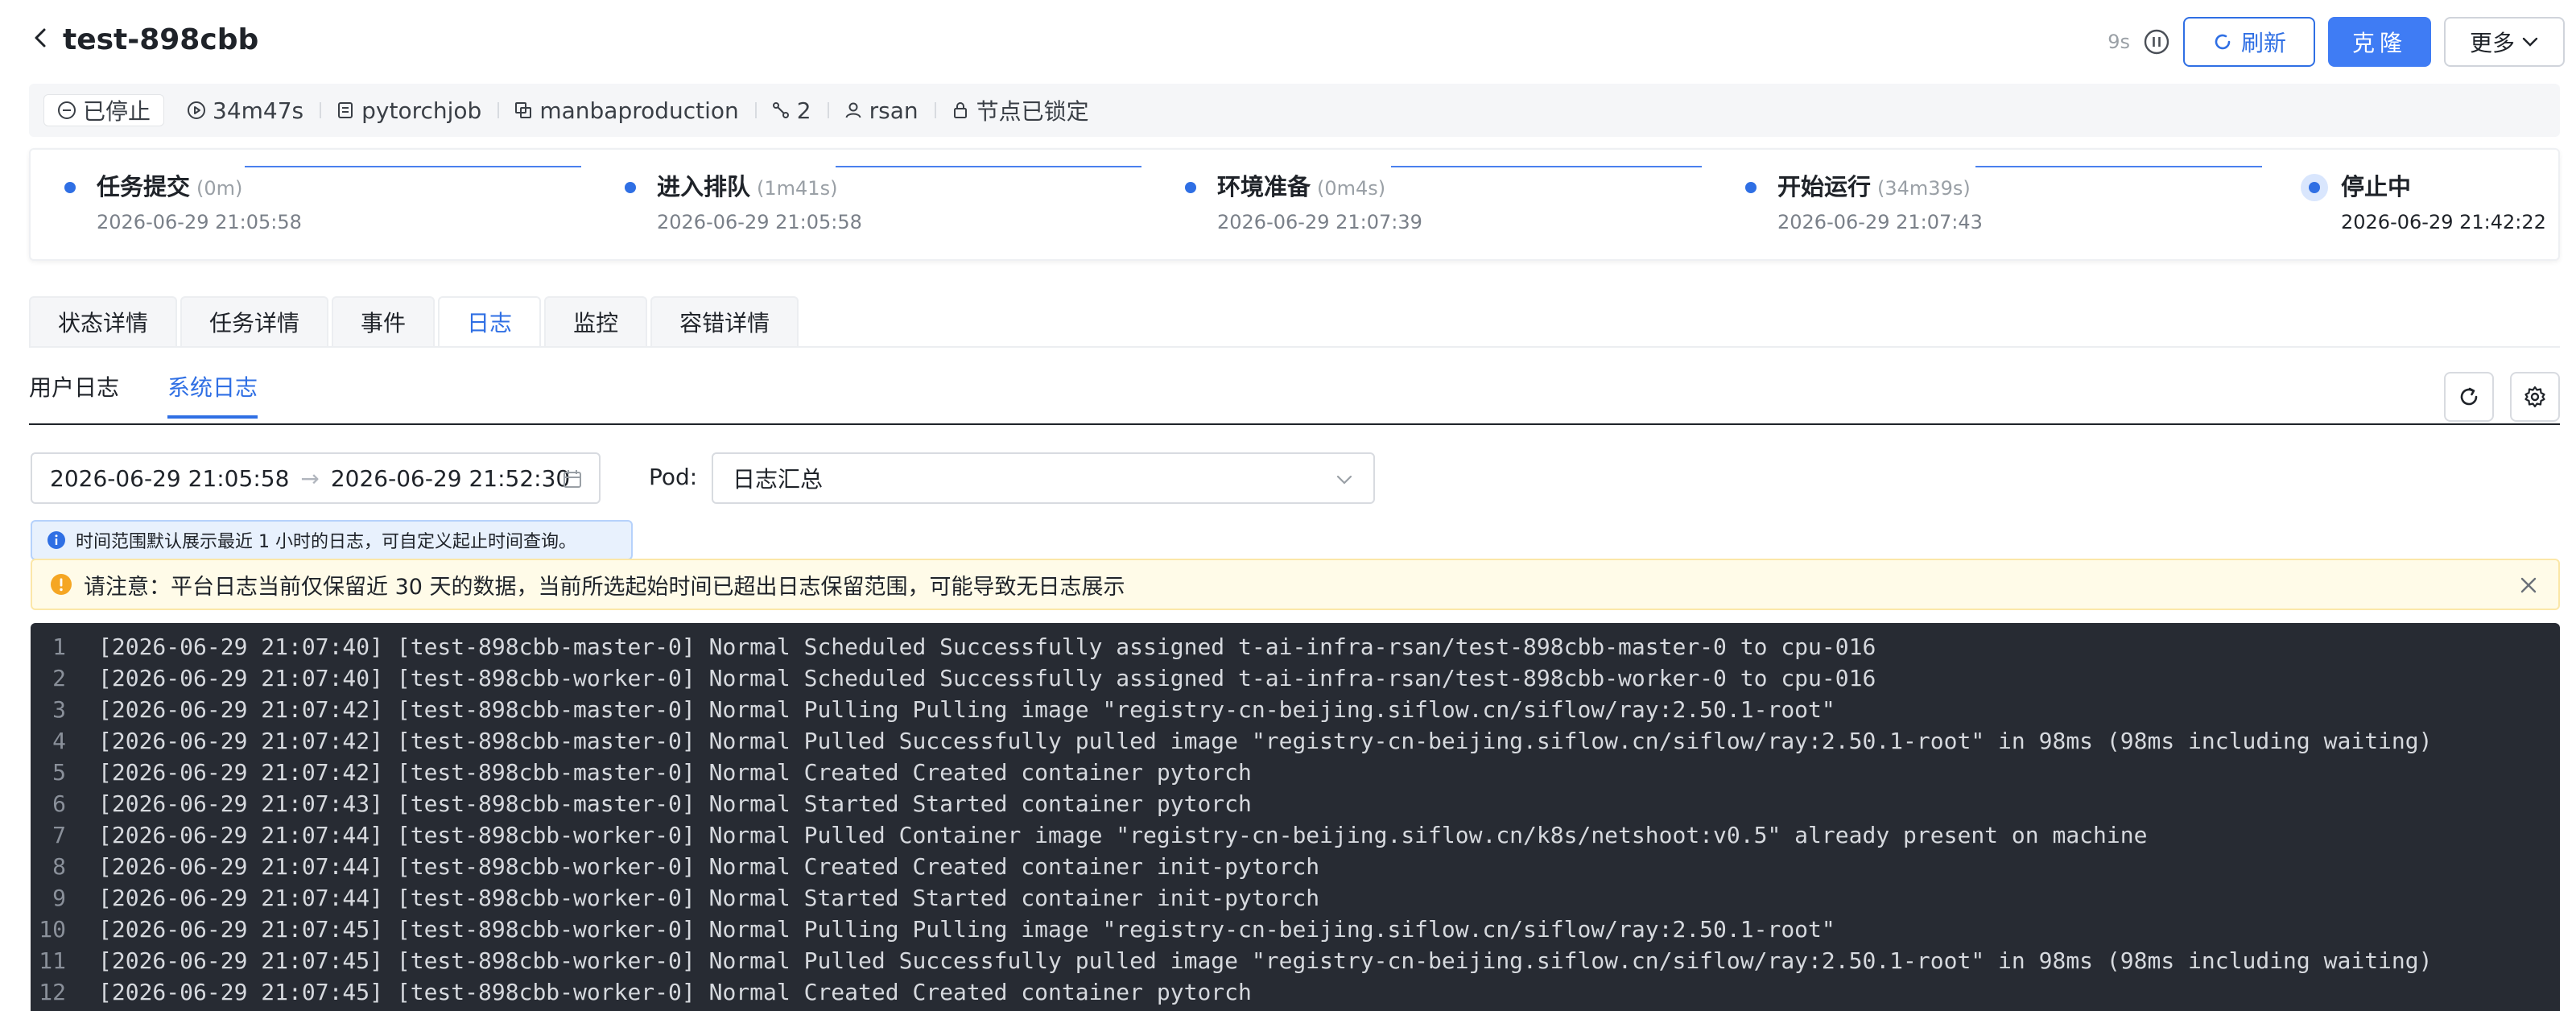 The height and width of the screenshot is (1011, 2576). I want to click on cluster-text: manbaproduction, so click(639, 110).